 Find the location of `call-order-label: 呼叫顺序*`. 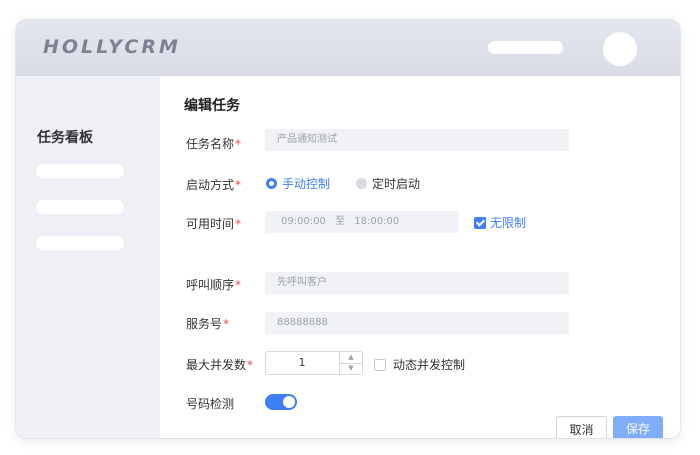

call-order-label: 呼叫顺序* is located at coordinates (214, 285).